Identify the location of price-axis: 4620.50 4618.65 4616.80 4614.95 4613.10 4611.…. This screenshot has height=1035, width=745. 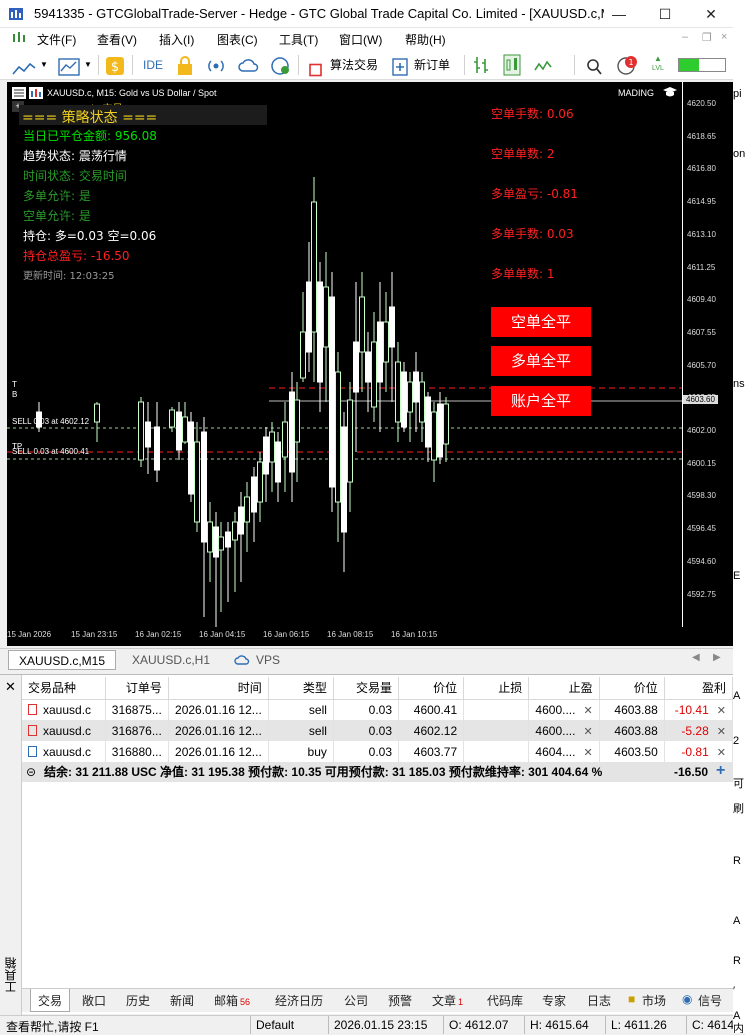
(707, 354).